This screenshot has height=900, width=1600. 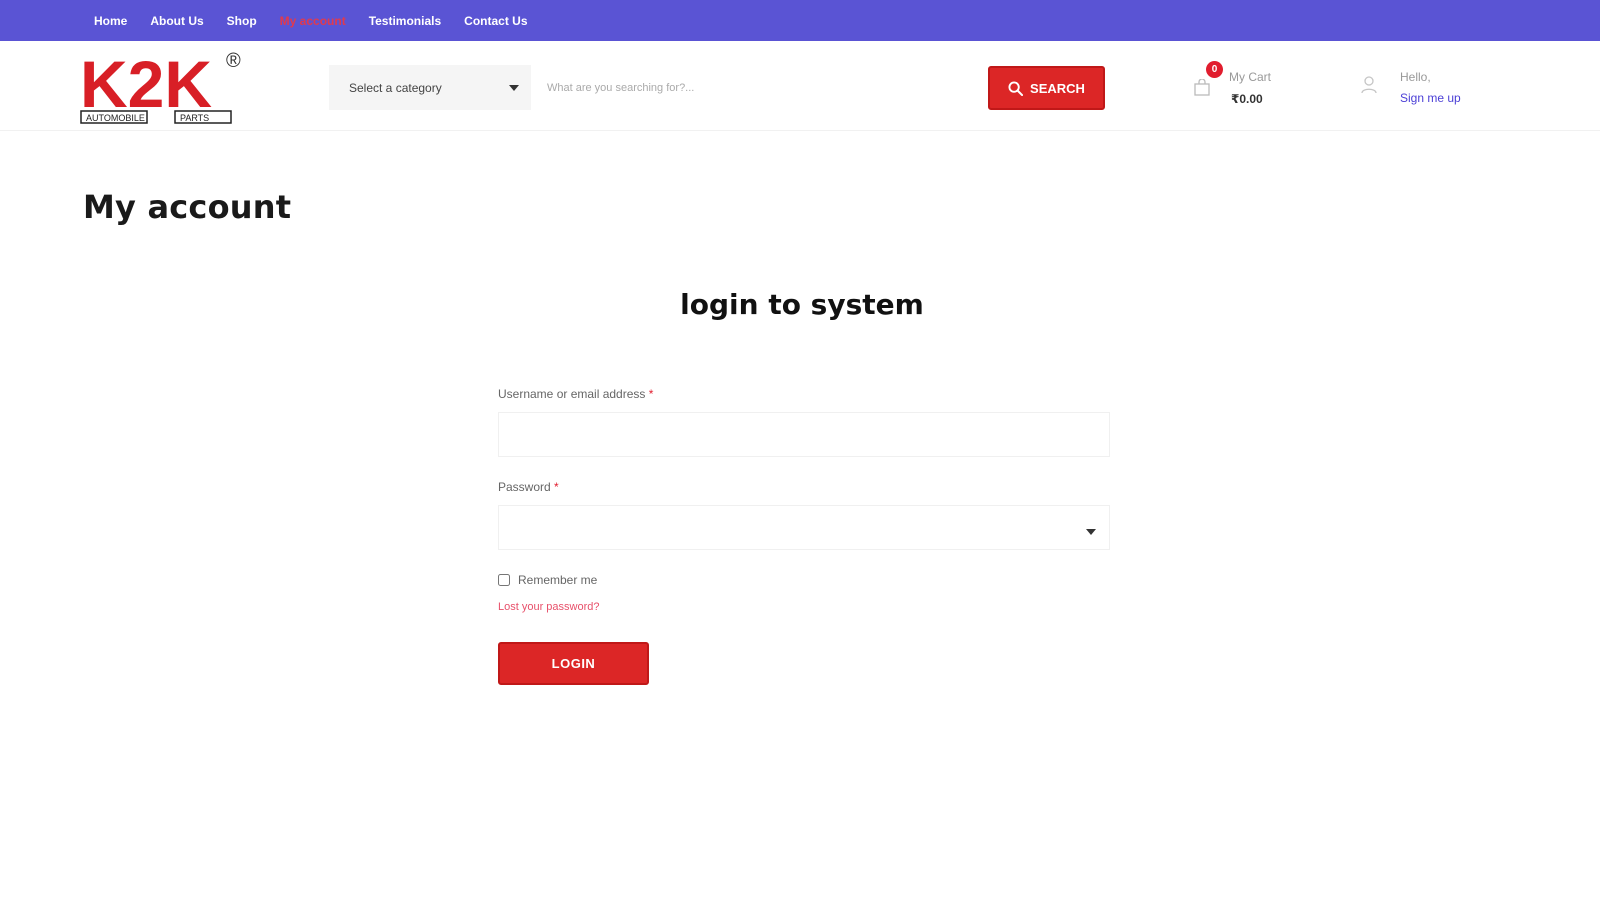 I want to click on nav-item-home: Home, so click(x=110, y=21).